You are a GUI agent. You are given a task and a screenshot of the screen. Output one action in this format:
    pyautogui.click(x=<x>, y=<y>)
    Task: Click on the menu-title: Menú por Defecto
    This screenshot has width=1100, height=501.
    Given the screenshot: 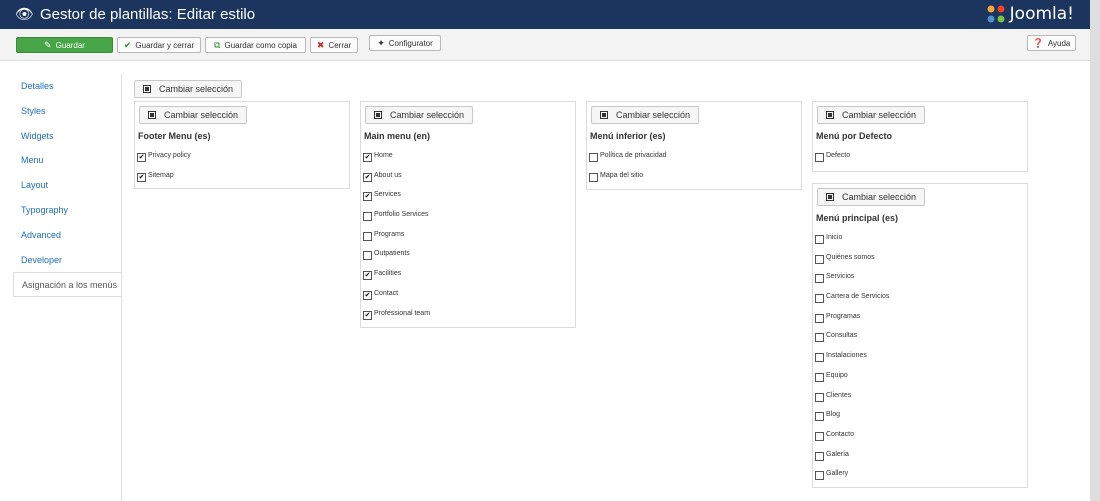 What is the action you would take?
    pyautogui.click(x=854, y=136)
    